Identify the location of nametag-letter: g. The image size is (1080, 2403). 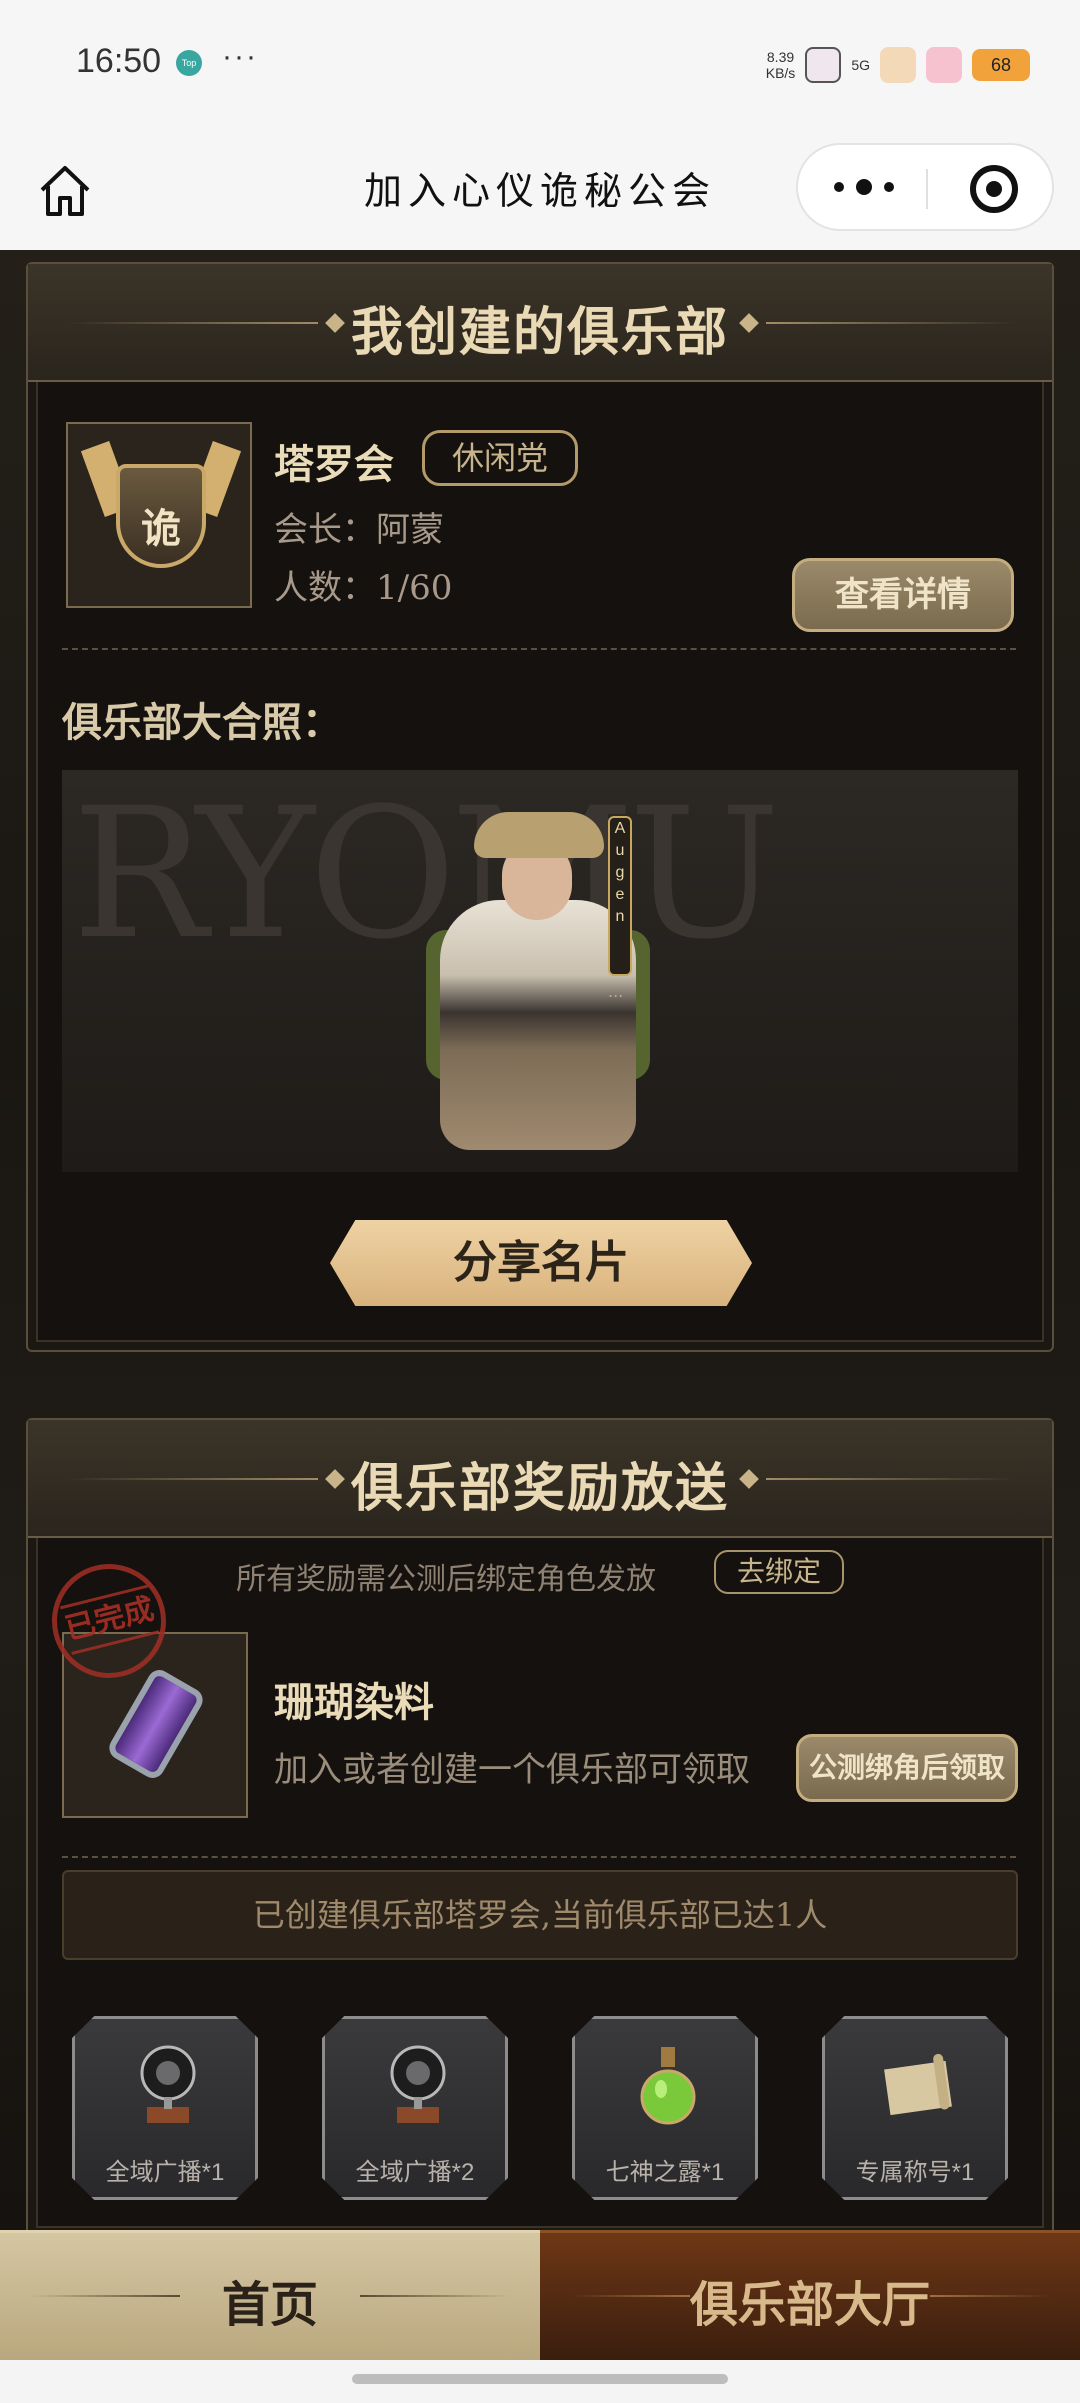
(620, 872).